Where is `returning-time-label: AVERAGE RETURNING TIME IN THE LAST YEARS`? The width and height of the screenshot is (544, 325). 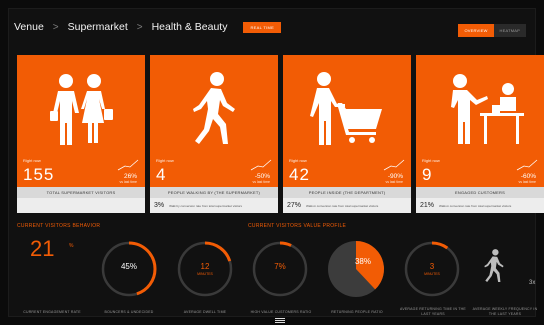
returning-time-label: AVERAGE RETURNING TIME IN THE LAST YEARS is located at coordinates (433, 311).